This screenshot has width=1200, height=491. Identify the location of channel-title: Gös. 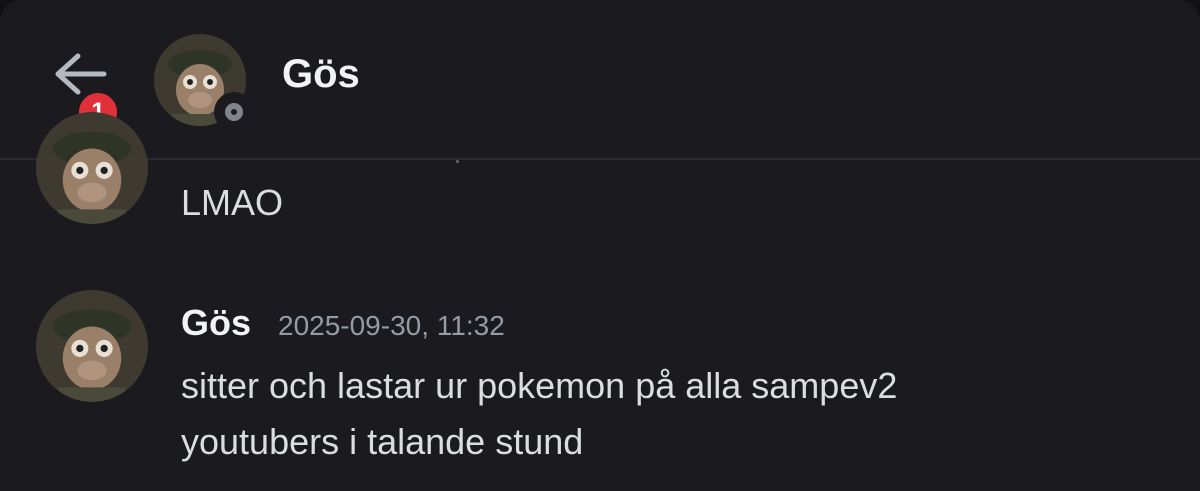
(321, 74).